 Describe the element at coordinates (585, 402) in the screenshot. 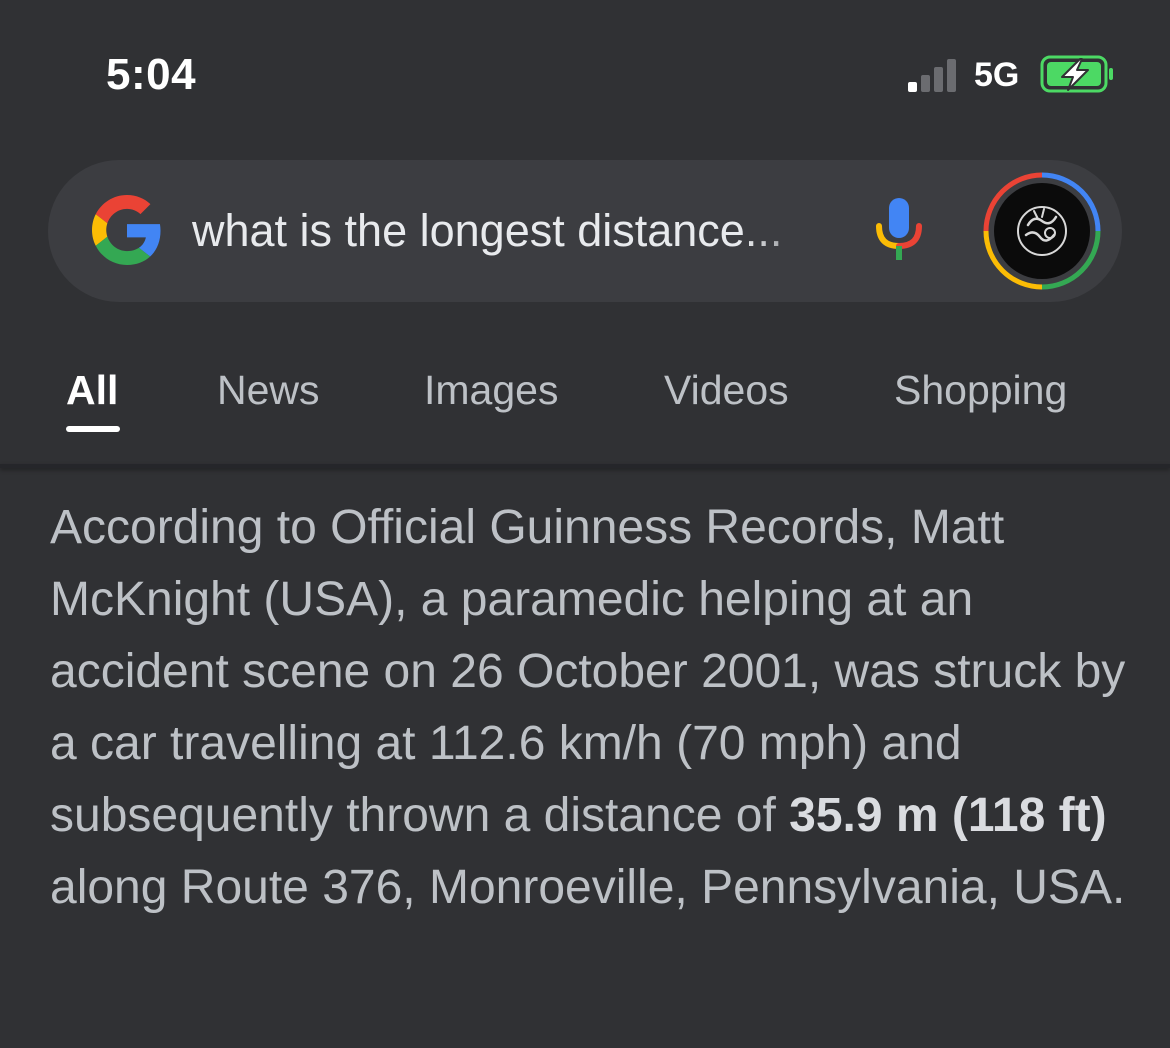

I see `search-tabs: All News Images Videos Shopping` at that location.